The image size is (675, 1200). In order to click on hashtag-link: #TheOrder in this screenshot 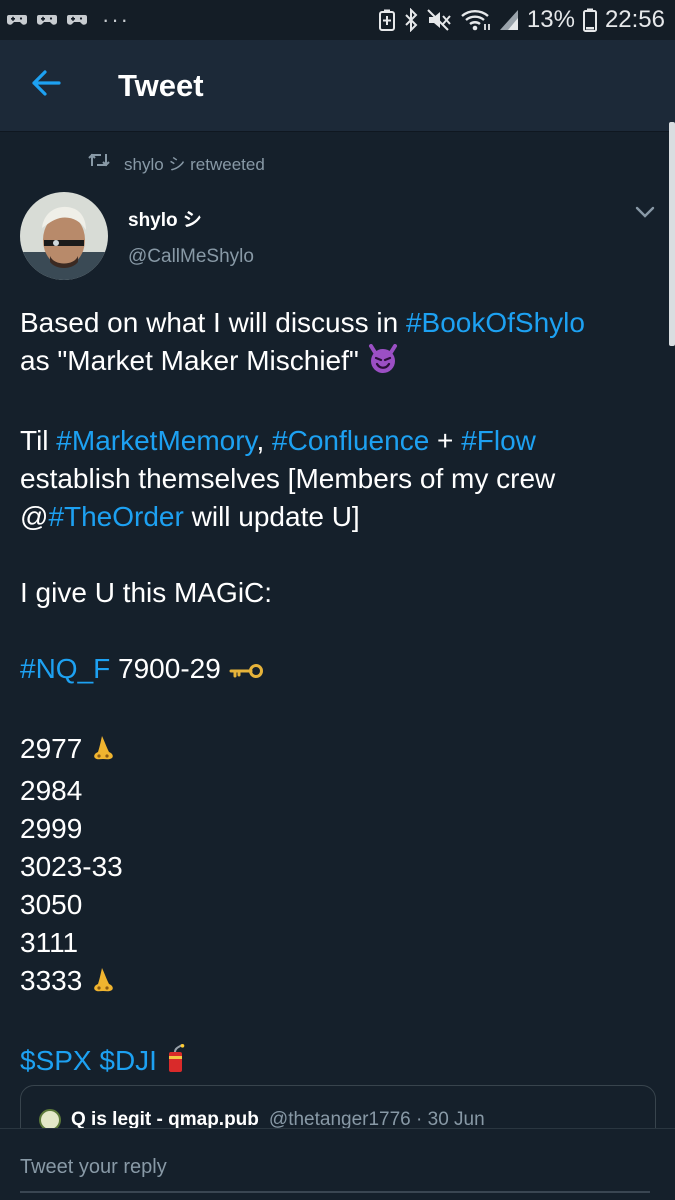, I will do `click(115, 516)`.